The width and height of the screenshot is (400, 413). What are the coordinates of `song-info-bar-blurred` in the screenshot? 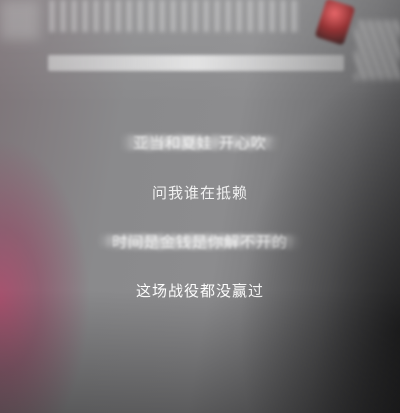 It's located at (196, 63).